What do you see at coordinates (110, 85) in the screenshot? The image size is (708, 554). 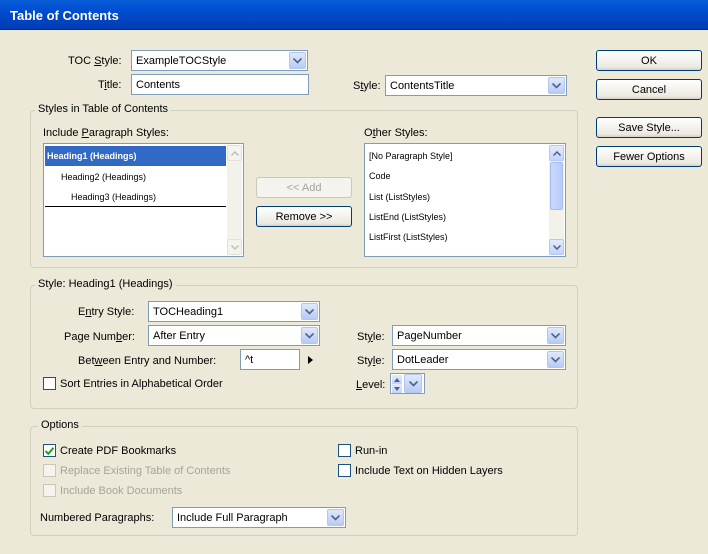 I see `title-label: Title:` at bounding box center [110, 85].